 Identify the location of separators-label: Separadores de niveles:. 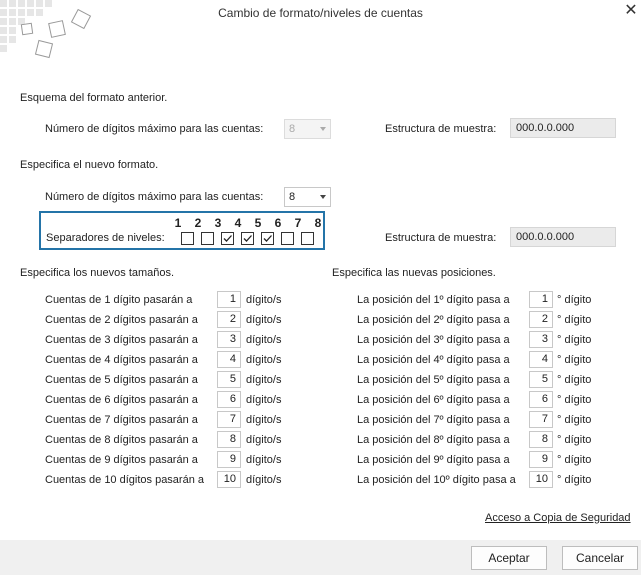
(105, 238).